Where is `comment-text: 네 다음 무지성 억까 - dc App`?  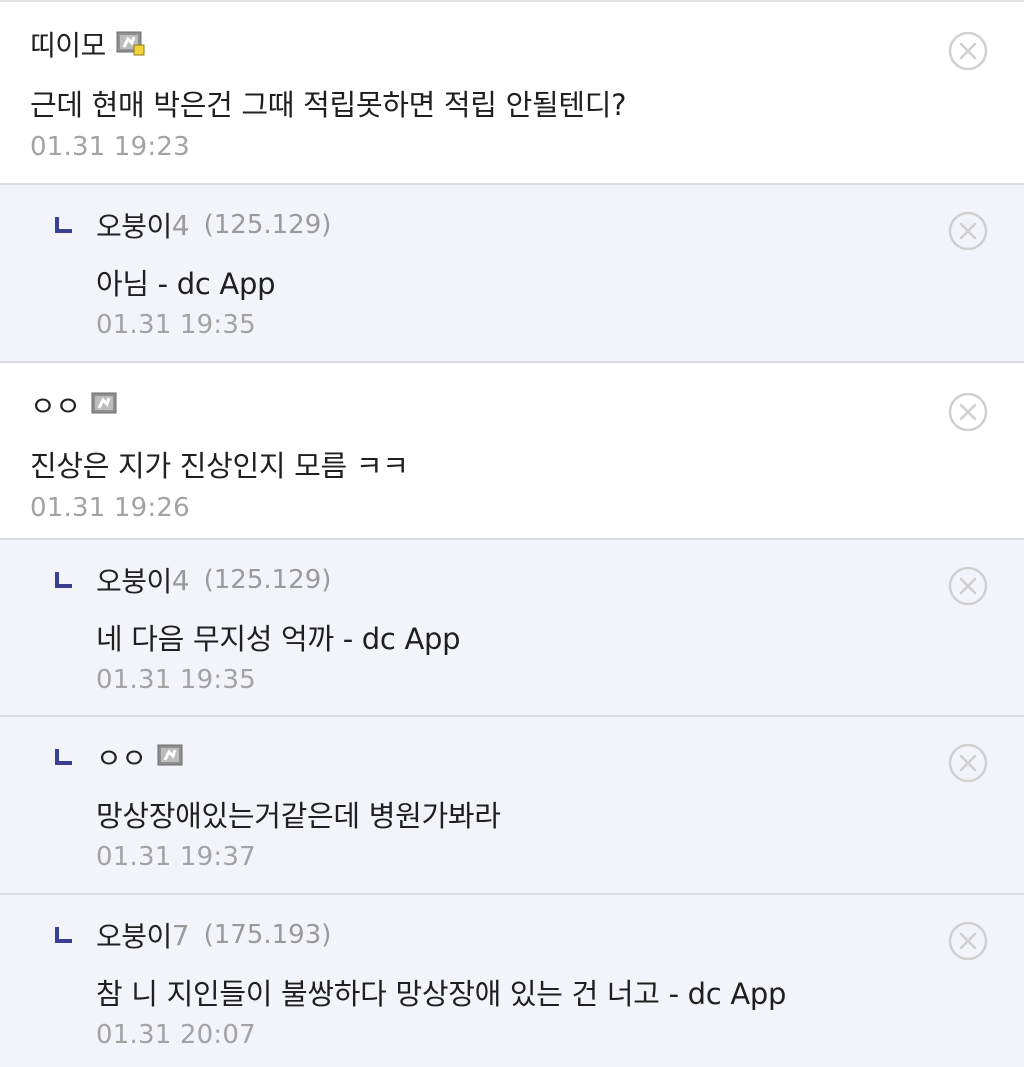
comment-text: 네 다음 무지성 억까 - dc App is located at coordinates (278, 639).